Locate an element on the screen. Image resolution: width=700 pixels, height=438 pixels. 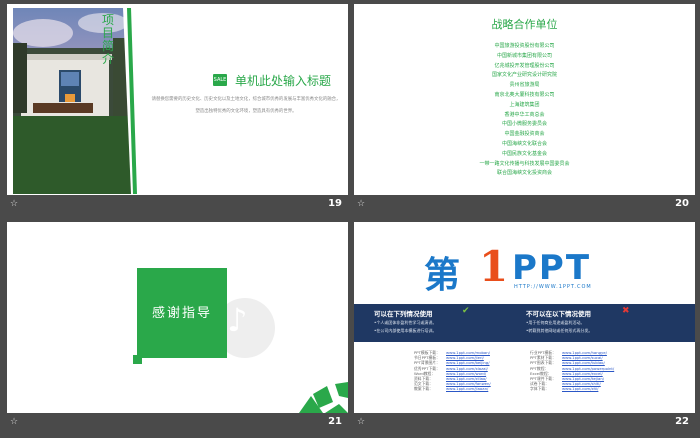
org-item: 贵州省旅游局 is located at coordinates (524, 85).